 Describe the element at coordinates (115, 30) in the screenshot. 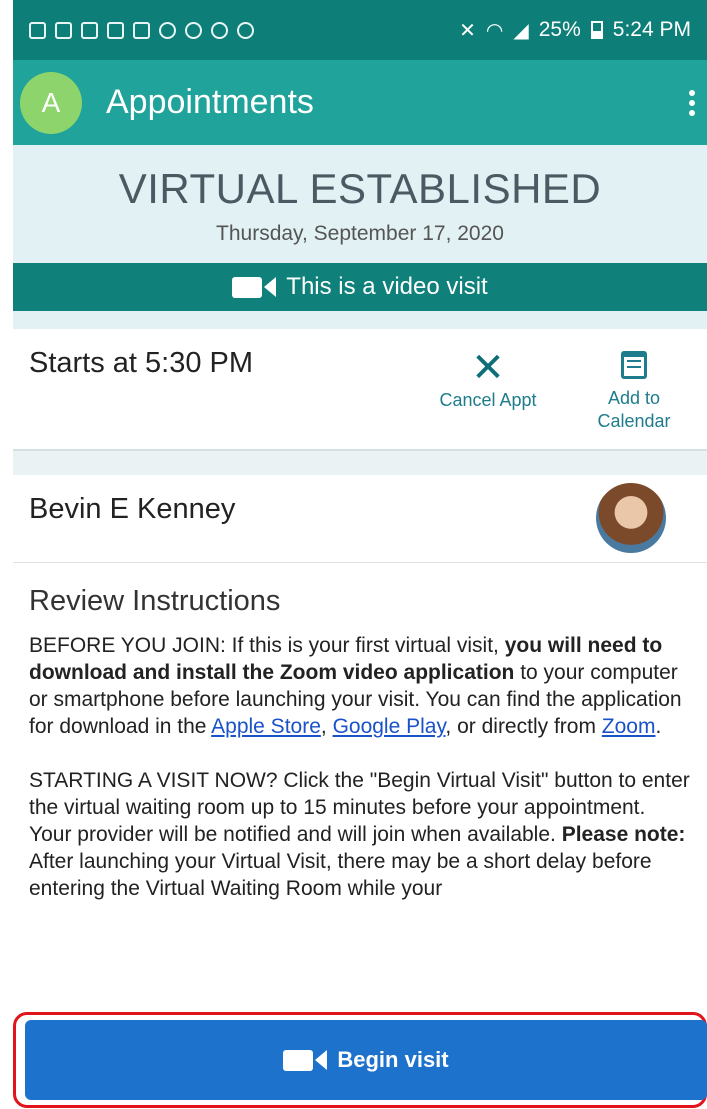

I see `app-notification-icon` at that location.